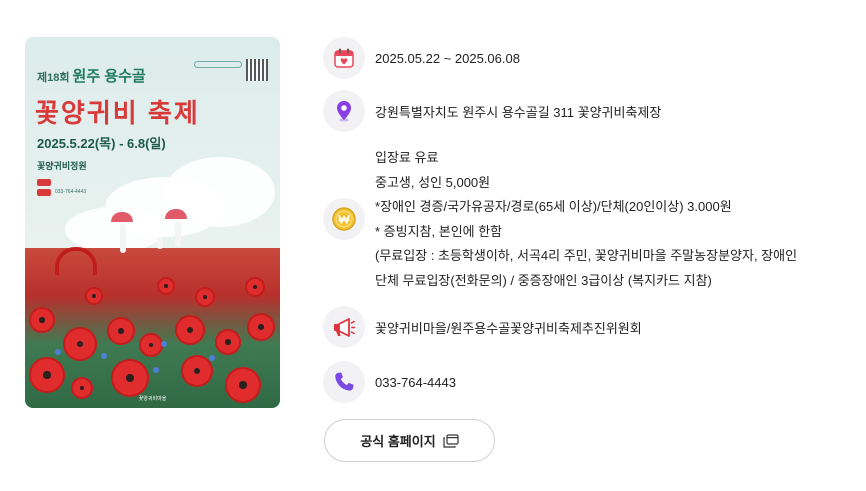 This screenshot has height=491, width=866. I want to click on official-homepage-button: 공식 홈페이지, so click(409, 440).